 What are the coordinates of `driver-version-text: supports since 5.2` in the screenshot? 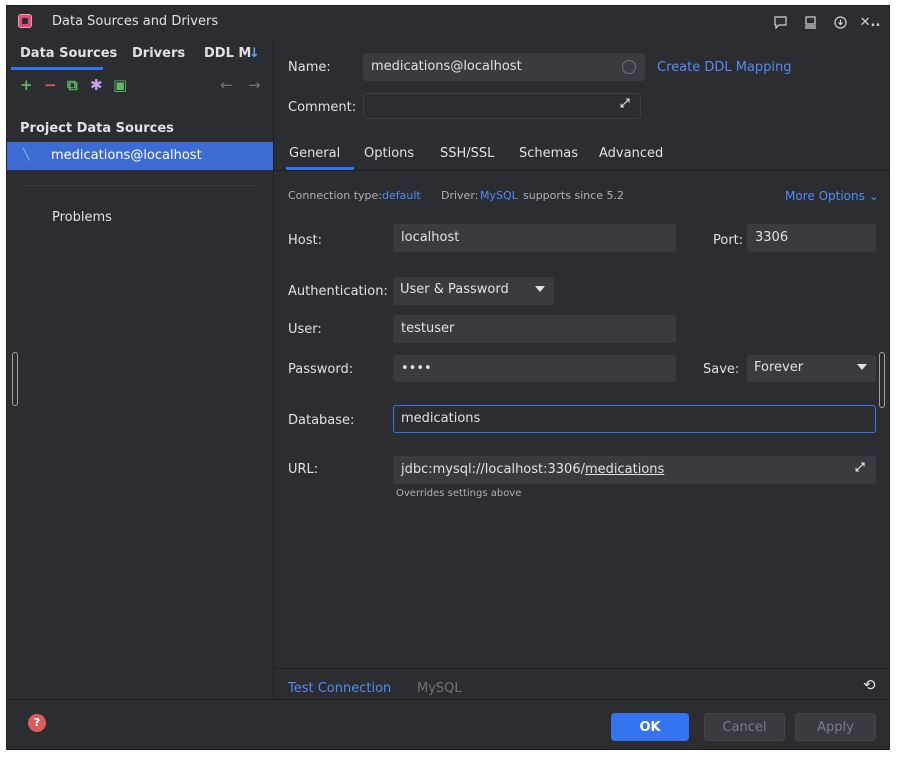 It's located at (574, 195).